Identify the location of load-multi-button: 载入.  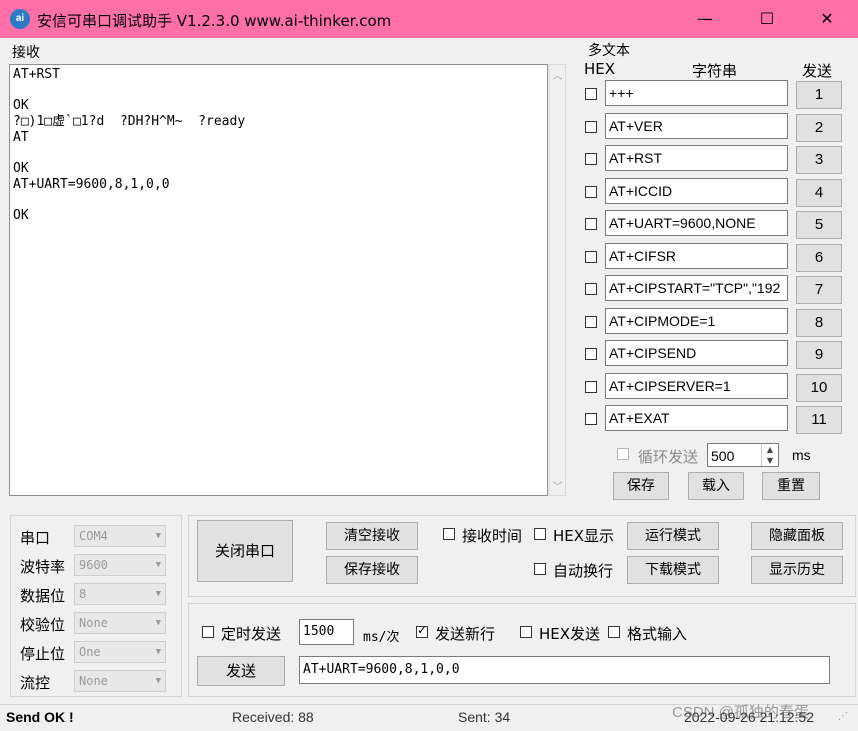
(716, 486).